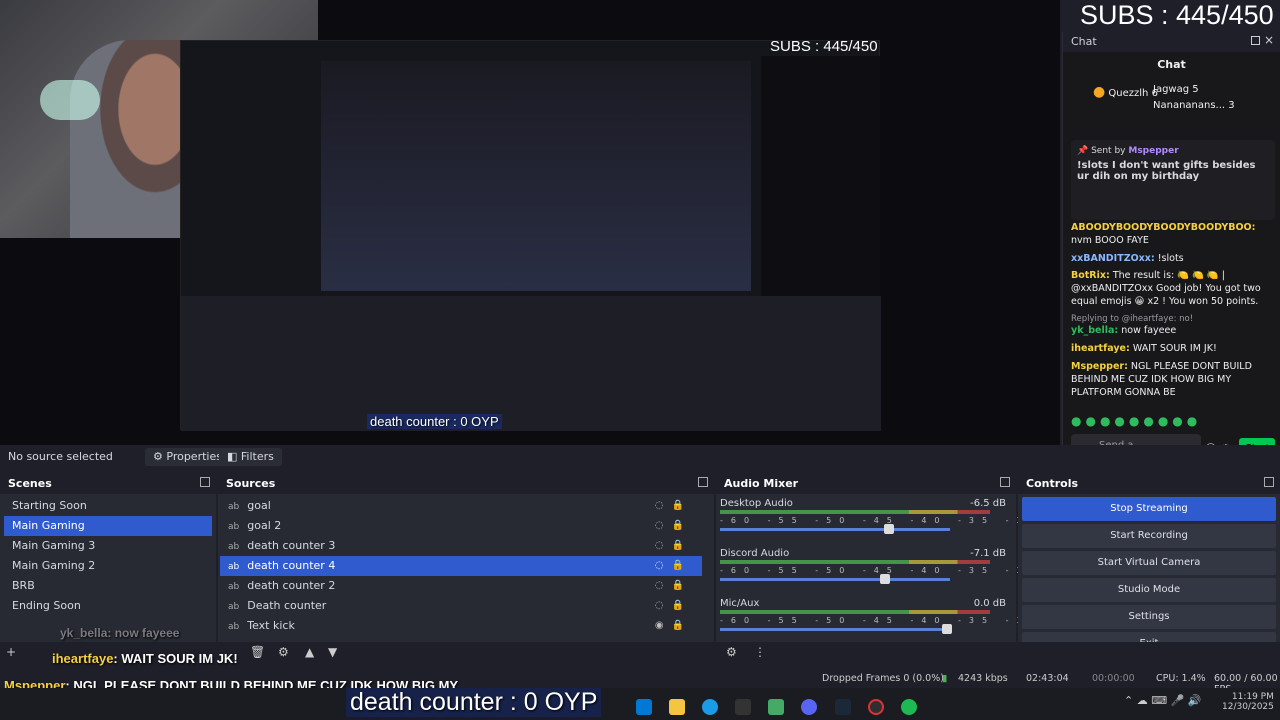 The width and height of the screenshot is (1280, 720). Describe the element at coordinates (120, 633) in the screenshot. I see `overlay-chat-1: yk_bella: now fayeee` at that location.